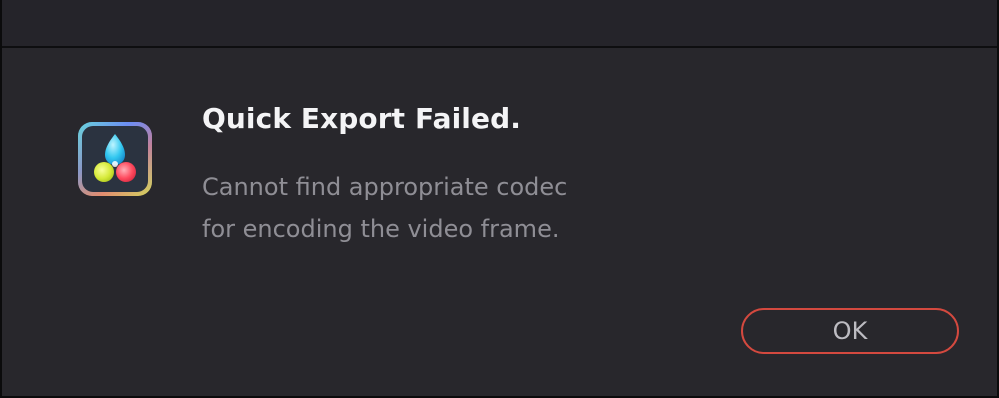 This screenshot has width=999, height=398. I want to click on dialog-message-line-1: Cannot find appropriate codec, so click(385, 187).